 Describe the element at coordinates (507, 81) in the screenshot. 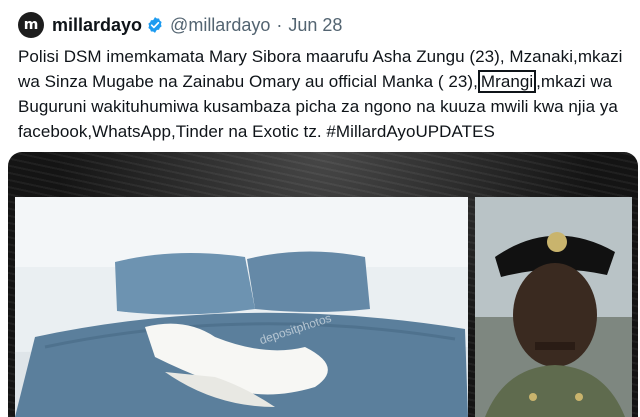

I see `highlighted-word: Mrangi` at that location.